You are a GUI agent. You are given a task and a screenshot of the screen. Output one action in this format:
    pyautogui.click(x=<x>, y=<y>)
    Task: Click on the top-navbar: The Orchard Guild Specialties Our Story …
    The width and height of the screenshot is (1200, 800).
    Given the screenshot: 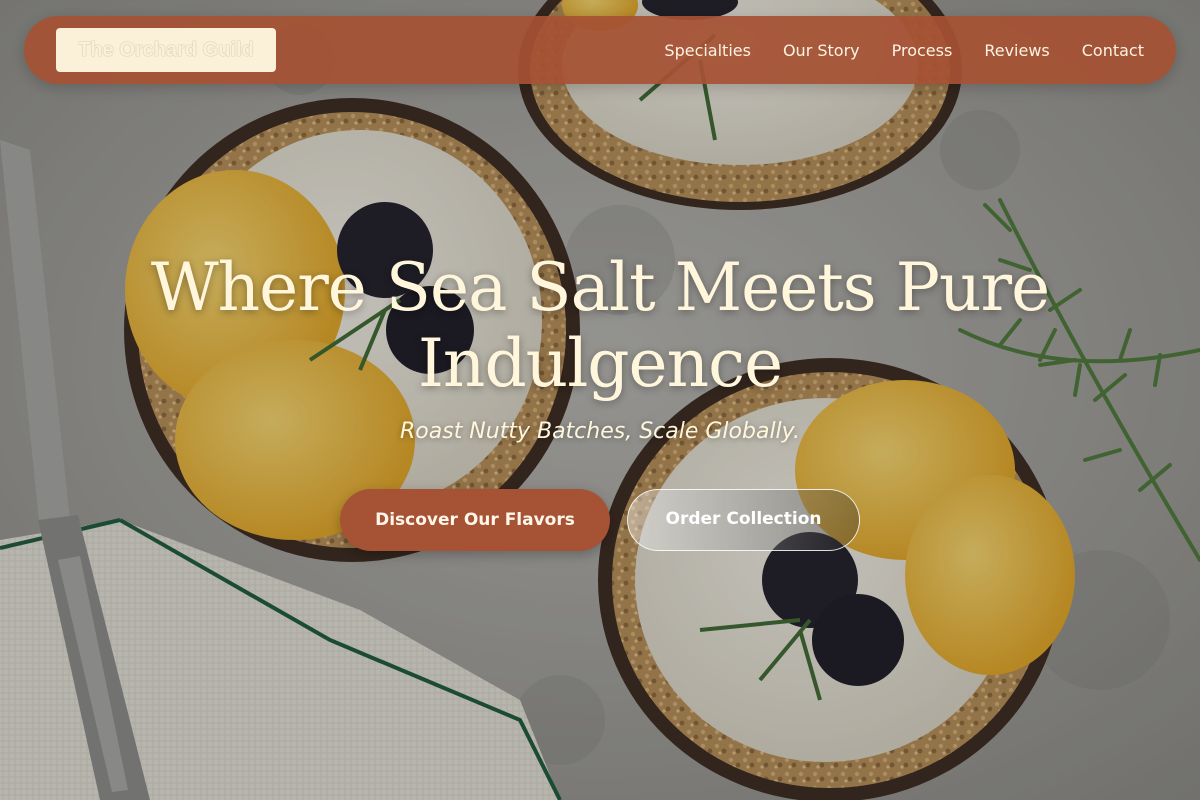 What is the action you would take?
    pyautogui.click(x=600, y=50)
    